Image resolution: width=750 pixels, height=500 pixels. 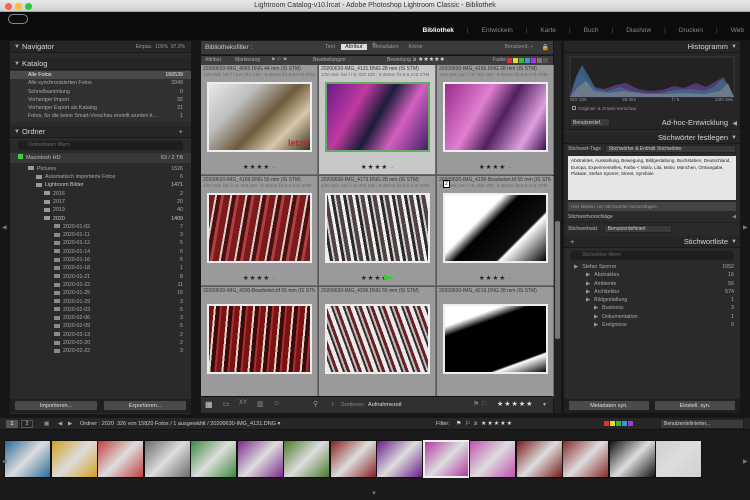 I want to click on folder-row: 2020-01-25 15, so click(x=100, y=293).